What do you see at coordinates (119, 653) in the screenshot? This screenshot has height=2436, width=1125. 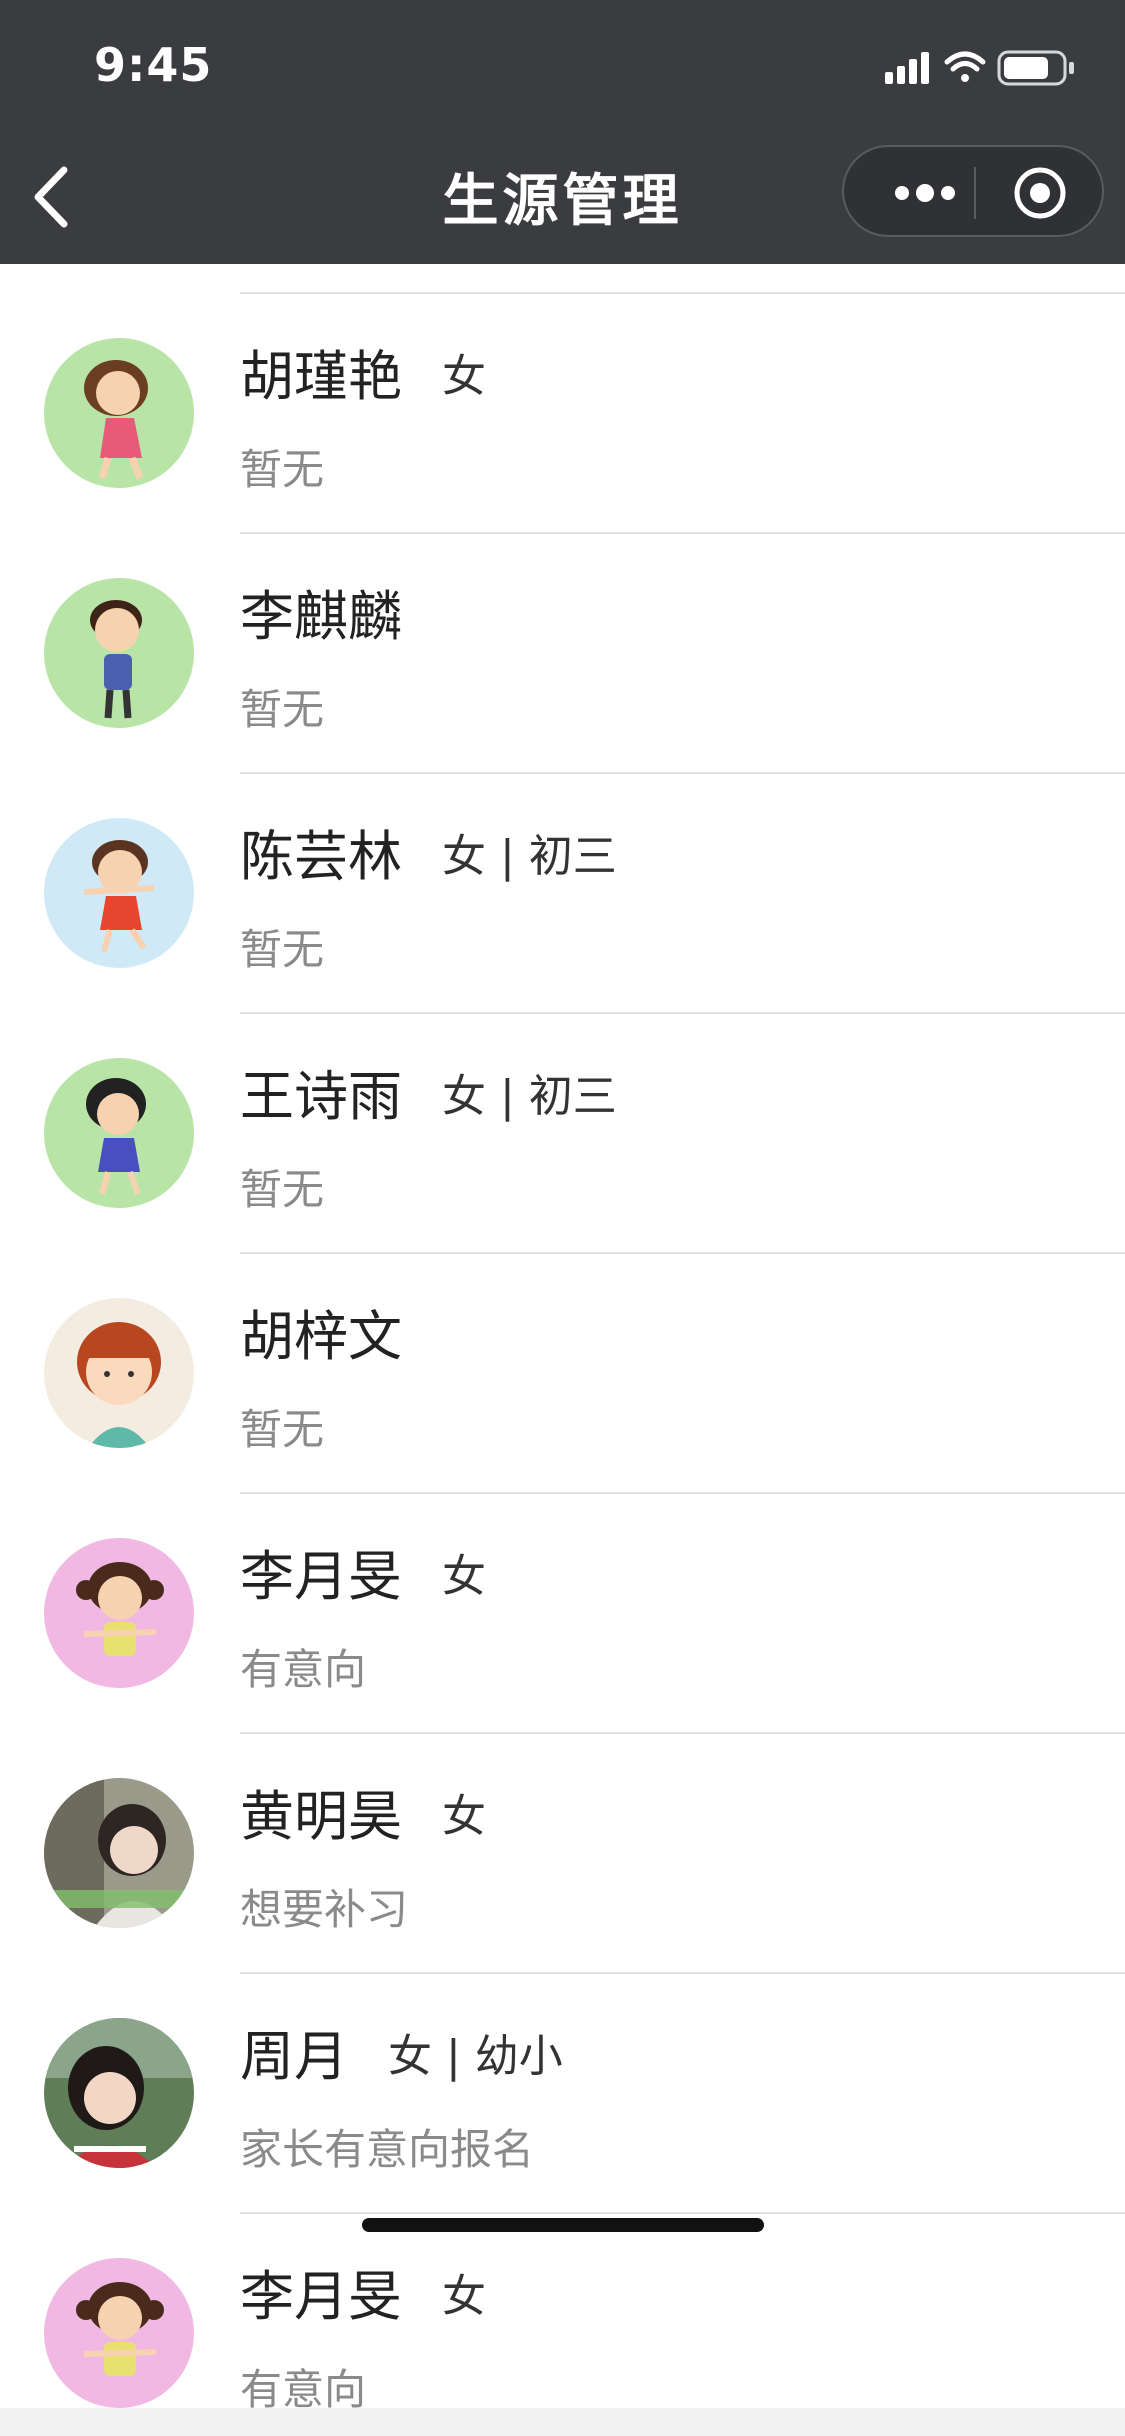 I see `cartoon-boy-icon` at bounding box center [119, 653].